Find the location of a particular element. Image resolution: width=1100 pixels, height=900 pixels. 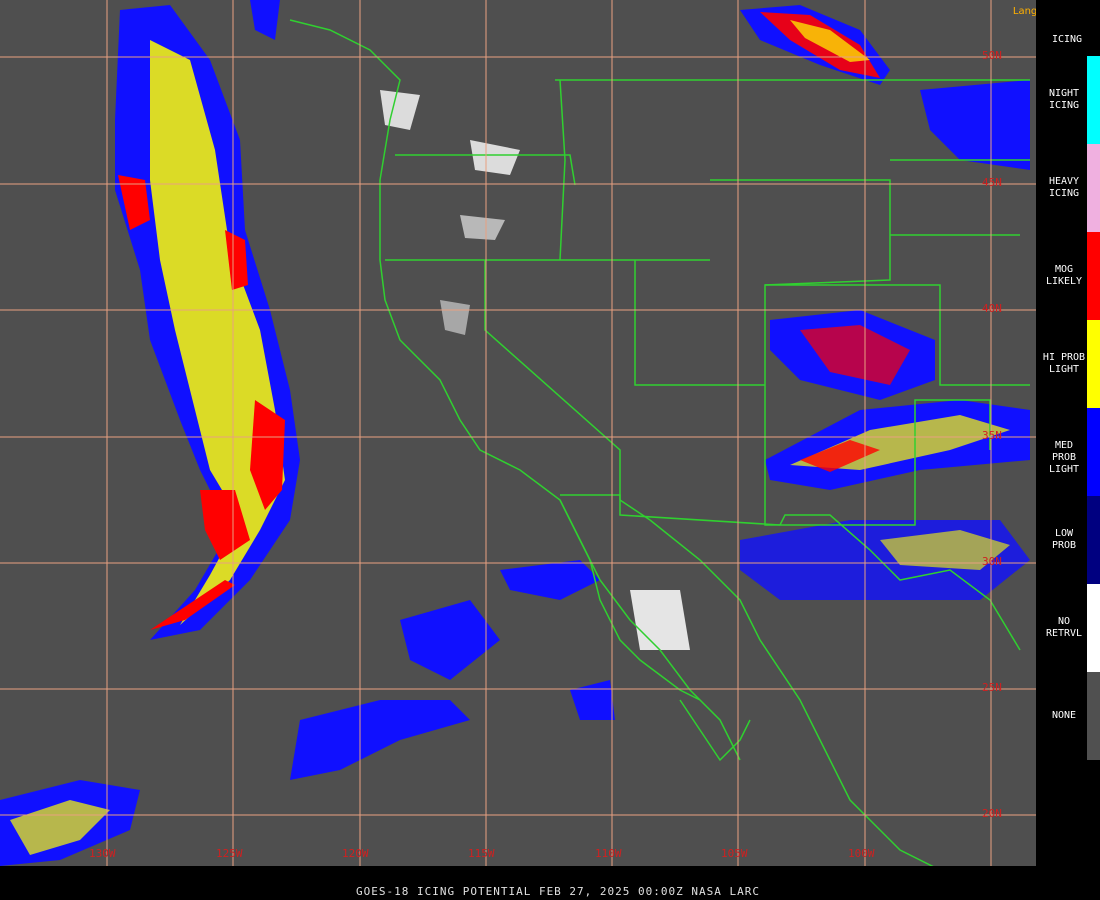

legend-item: NONE is located at coordinates (1068, 716).